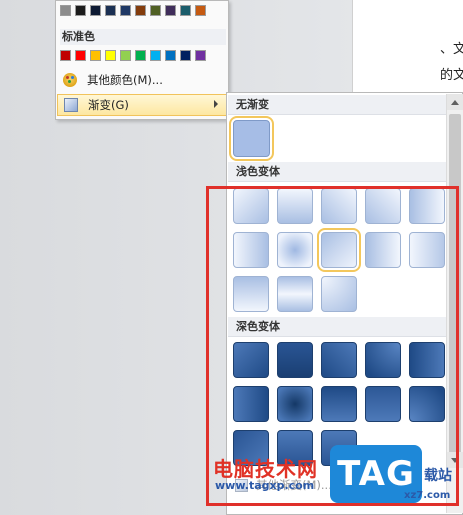 The height and width of the screenshot is (515, 463). Describe the element at coordinates (133, 10) in the screenshot. I see `theme-color-swatches` at that location.